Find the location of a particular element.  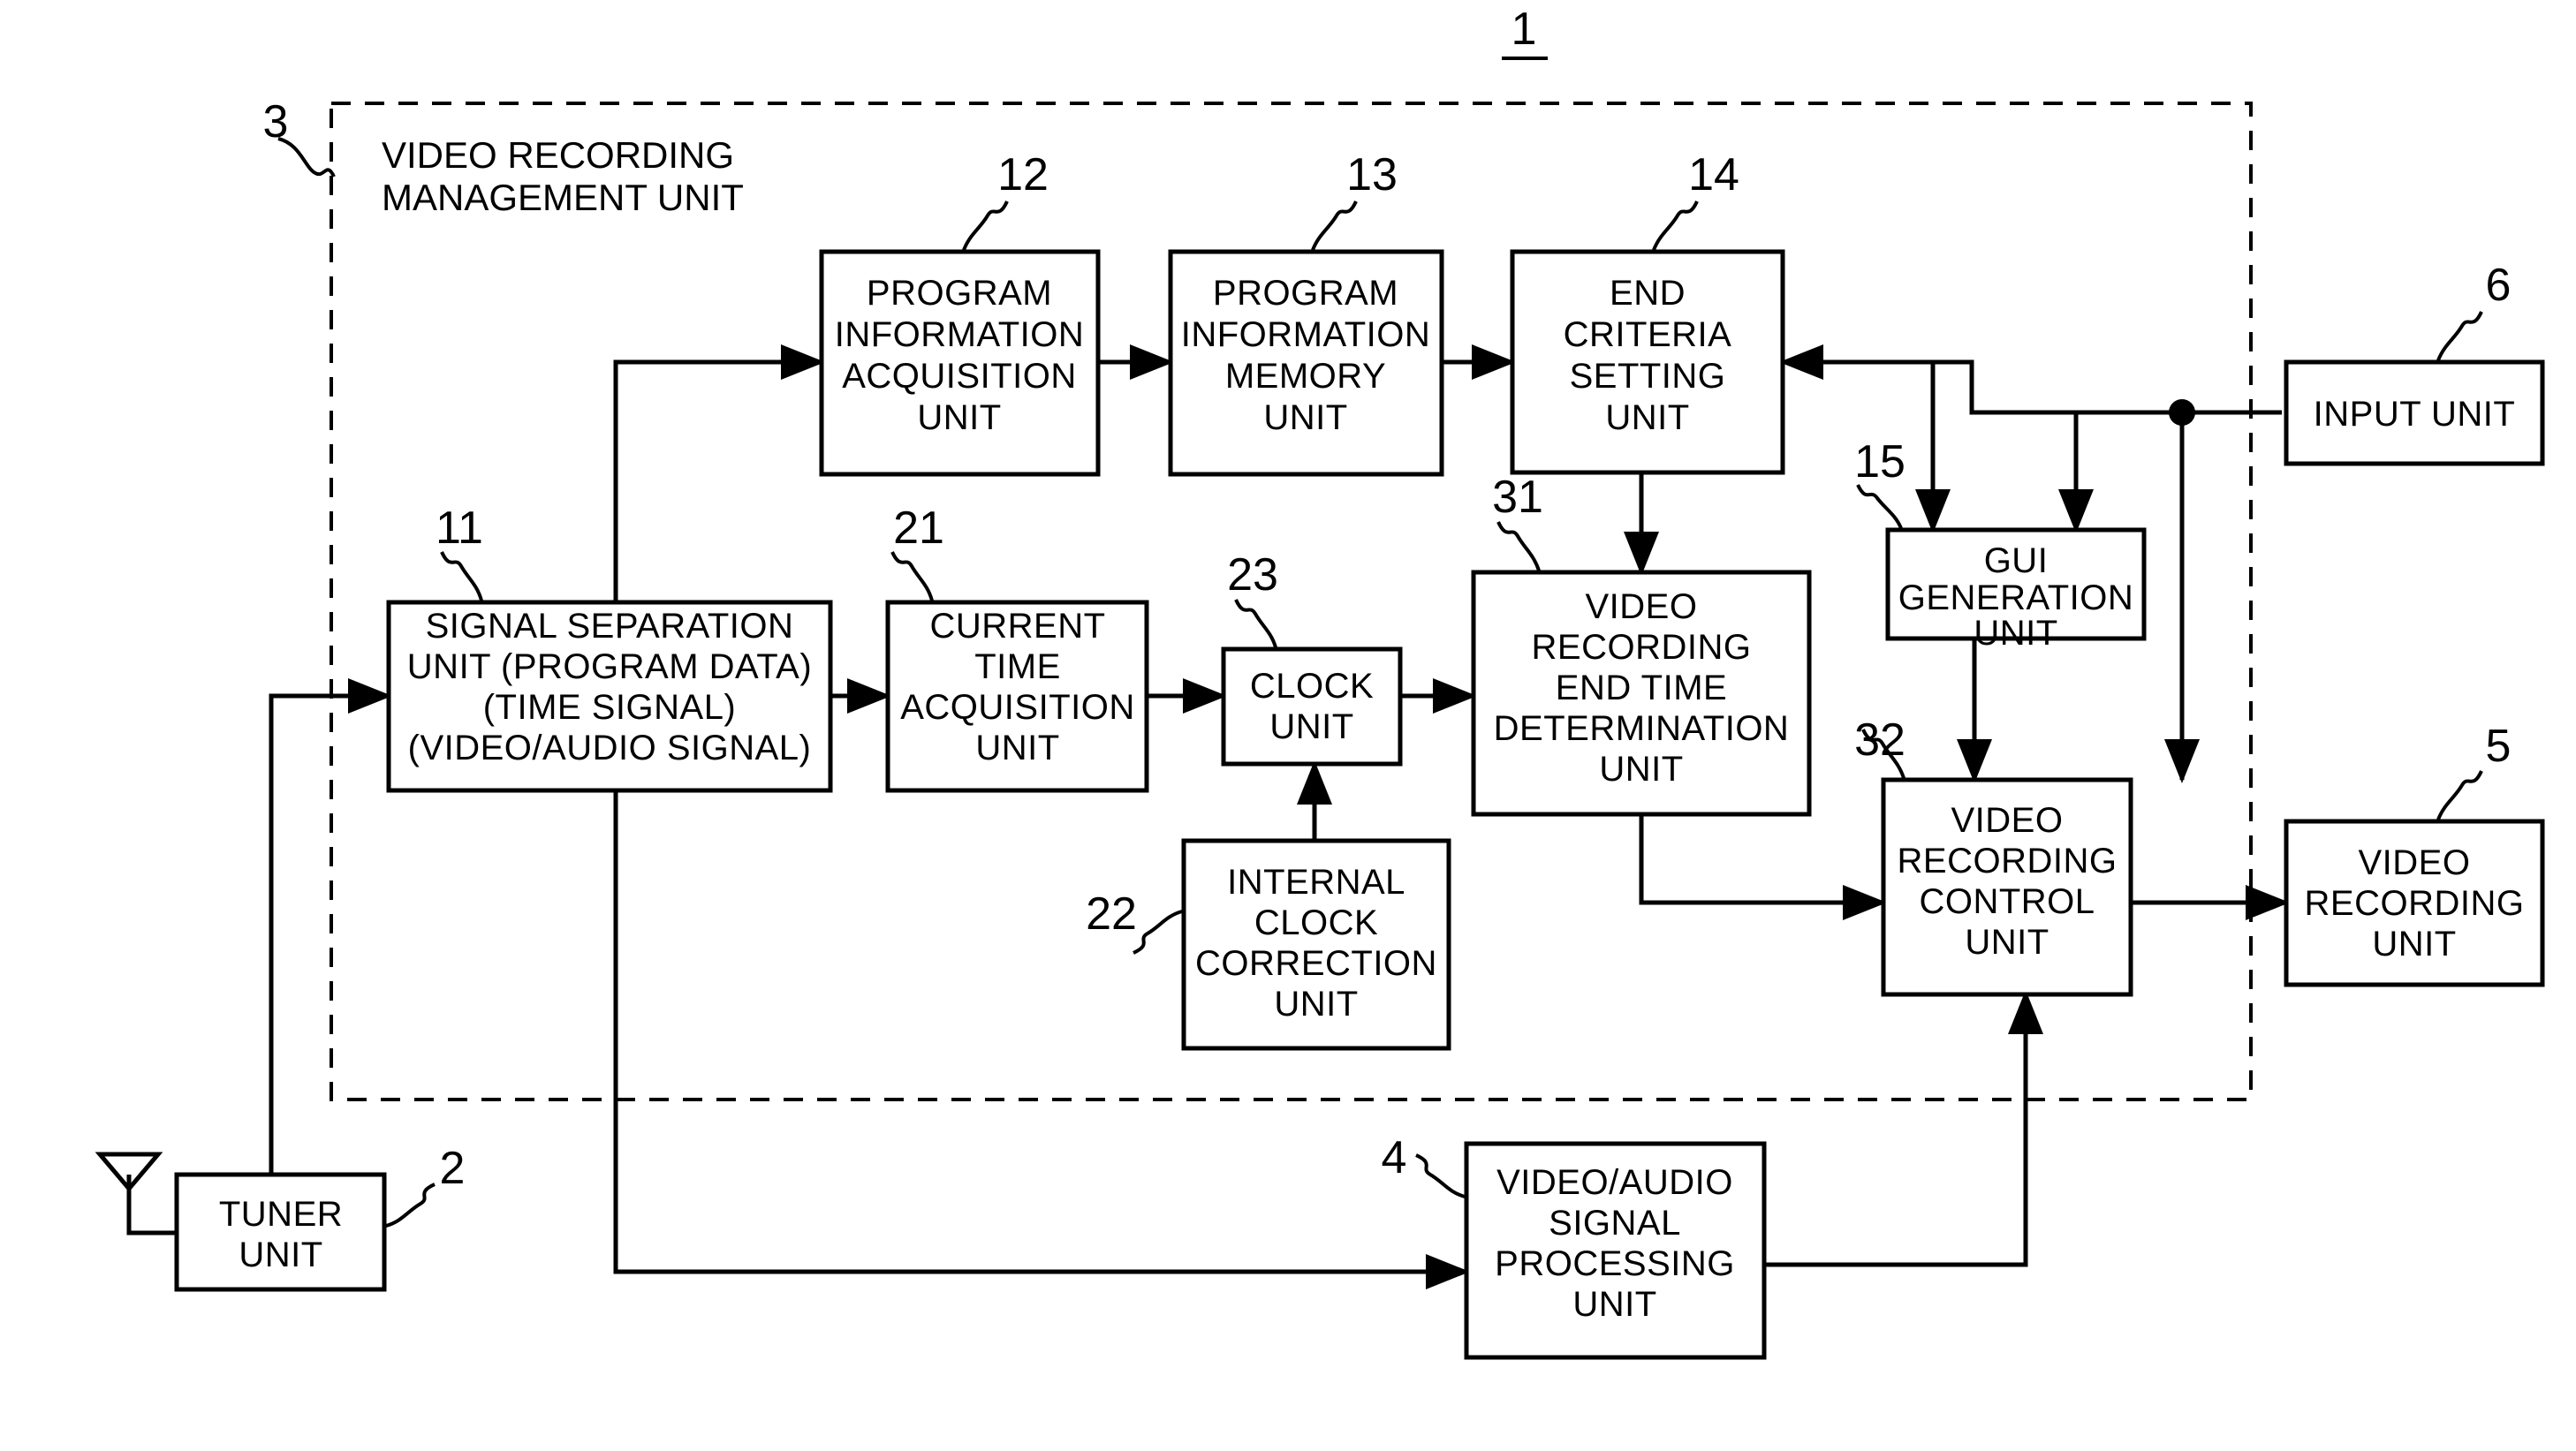

signal-separation-line-1: SIGNAL SEPARATION is located at coordinates (610, 626).